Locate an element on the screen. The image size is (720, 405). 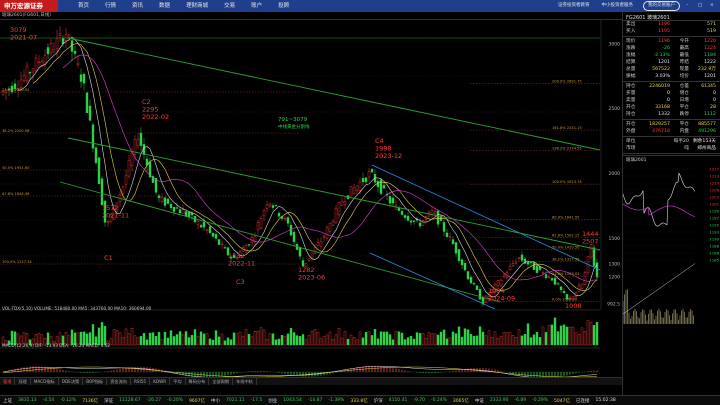
status-item: 3835.13 is located at coordinates (27, 400).